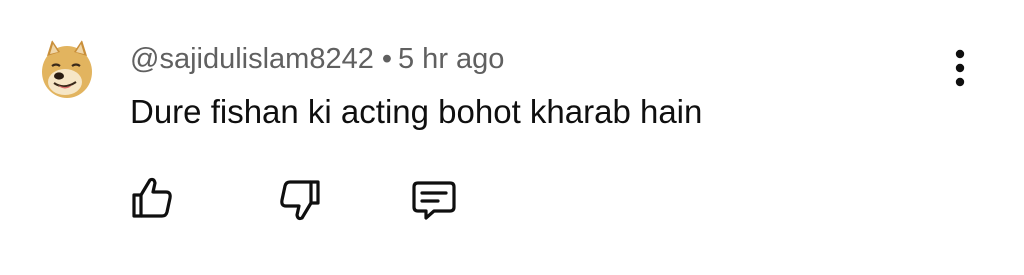  I want to click on more-vertical-icon, so click(960, 68).